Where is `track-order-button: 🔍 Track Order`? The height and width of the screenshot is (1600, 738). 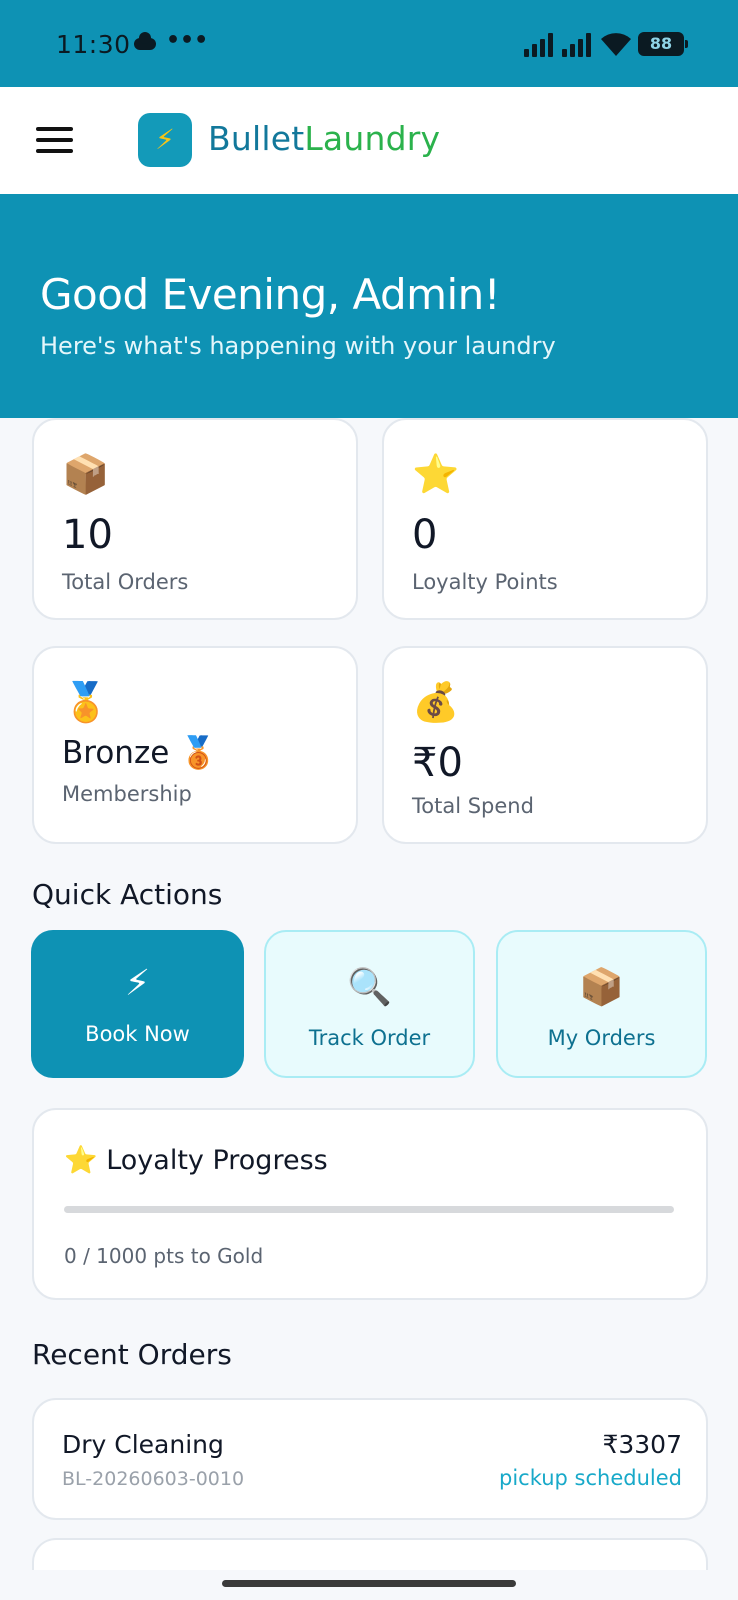 track-order-button: 🔍 Track Order is located at coordinates (369, 1004).